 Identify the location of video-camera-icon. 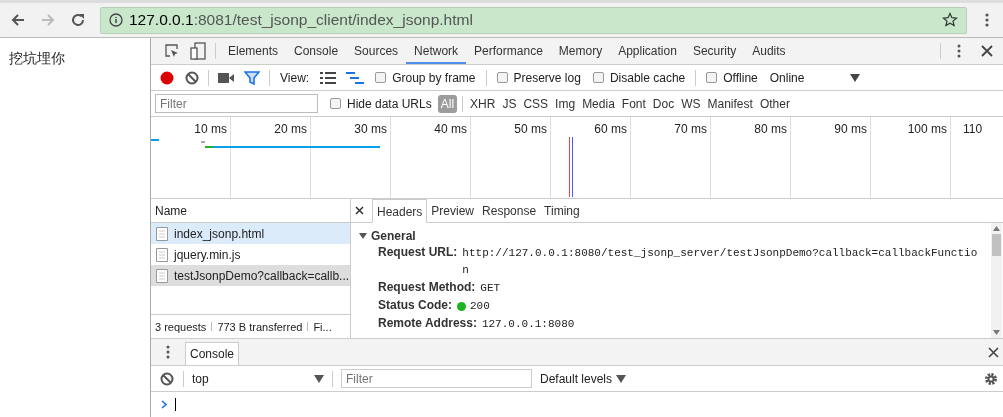
(226, 77).